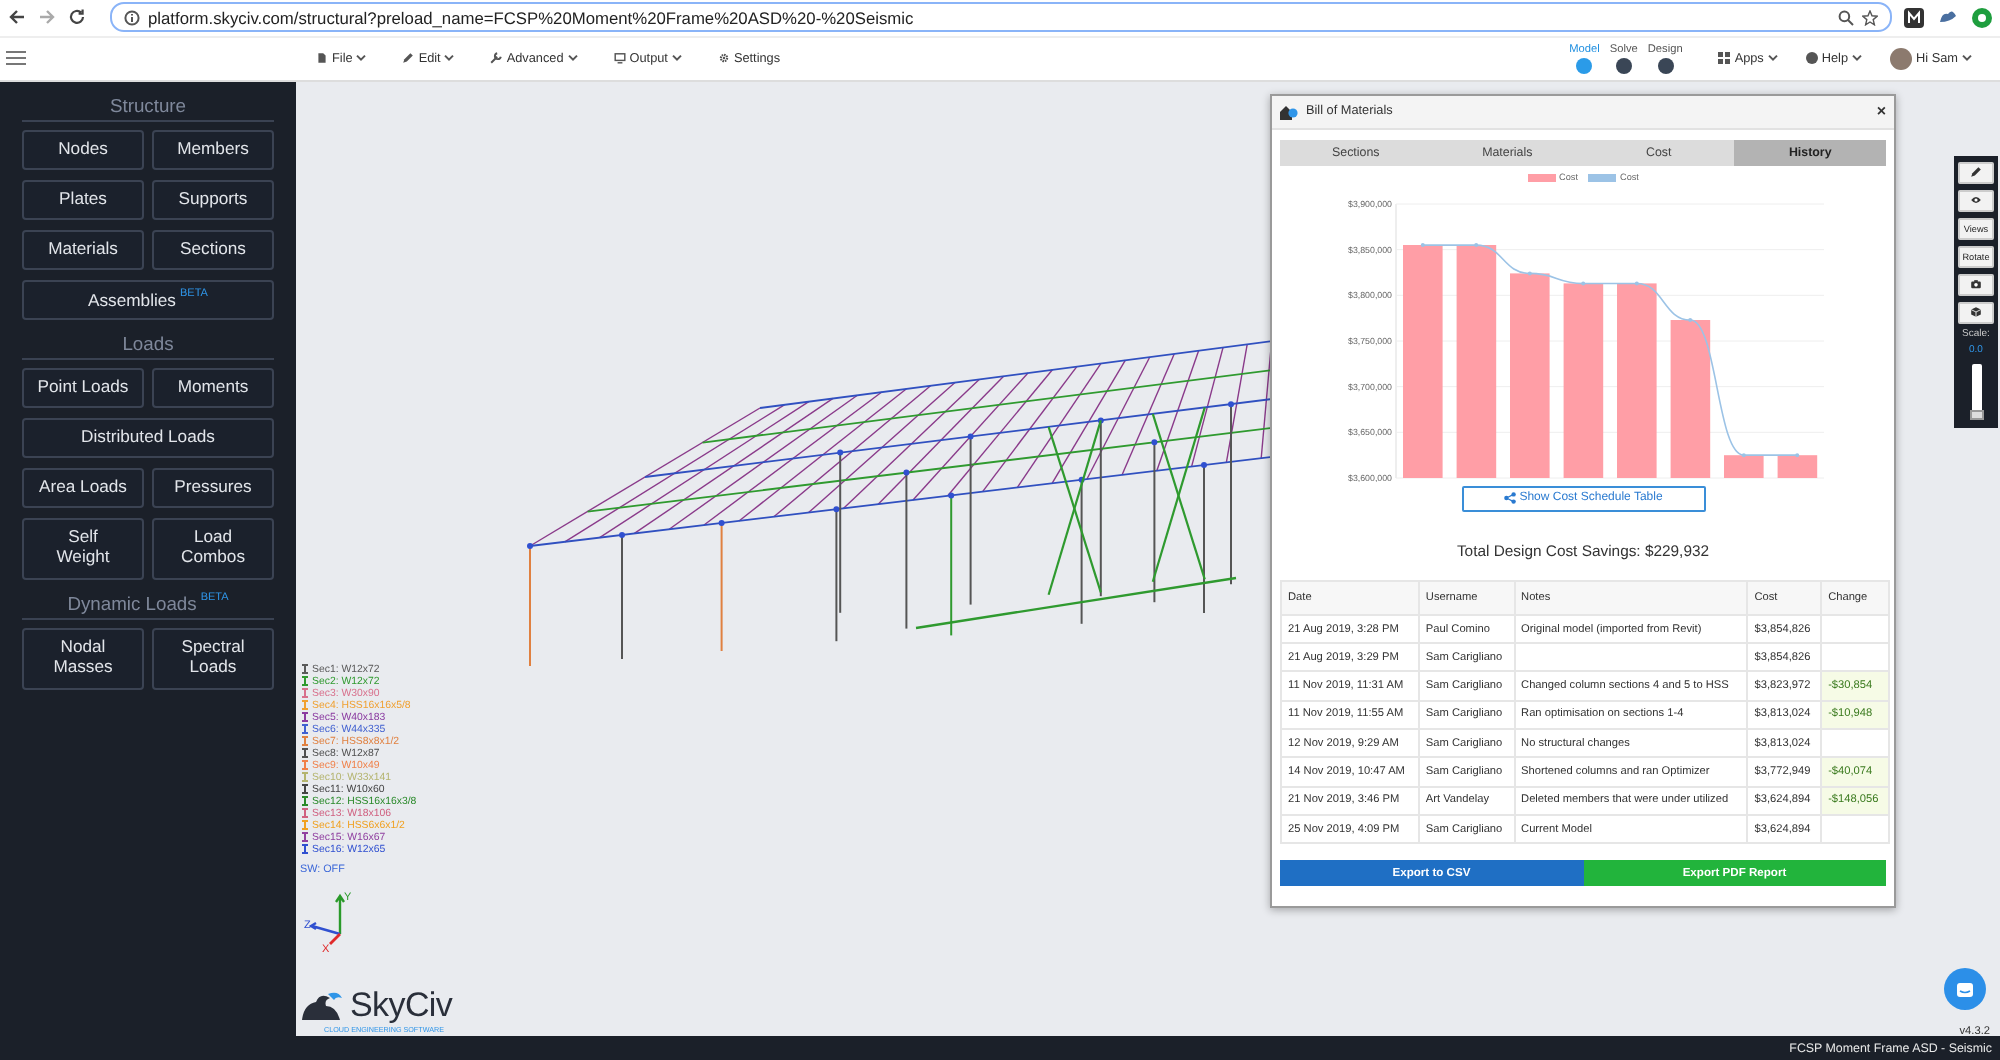  What do you see at coordinates (148, 342) in the screenshot?
I see `section-heading: Loads` at bounding box center [148, 342].